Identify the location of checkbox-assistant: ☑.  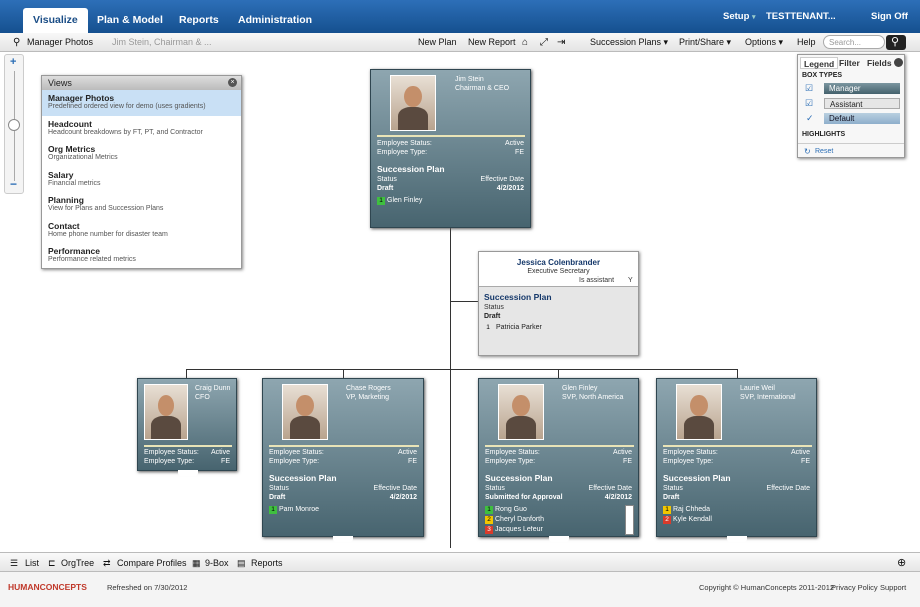
(809, 103).